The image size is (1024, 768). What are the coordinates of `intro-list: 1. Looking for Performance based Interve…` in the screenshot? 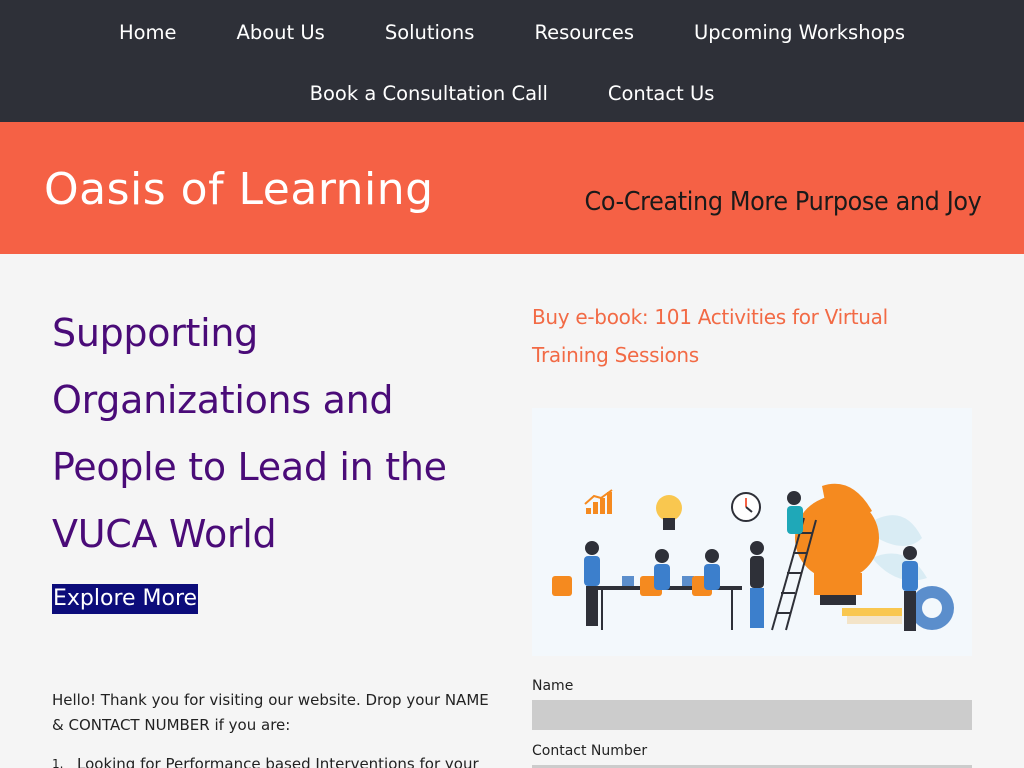 It's located at (277, 760).